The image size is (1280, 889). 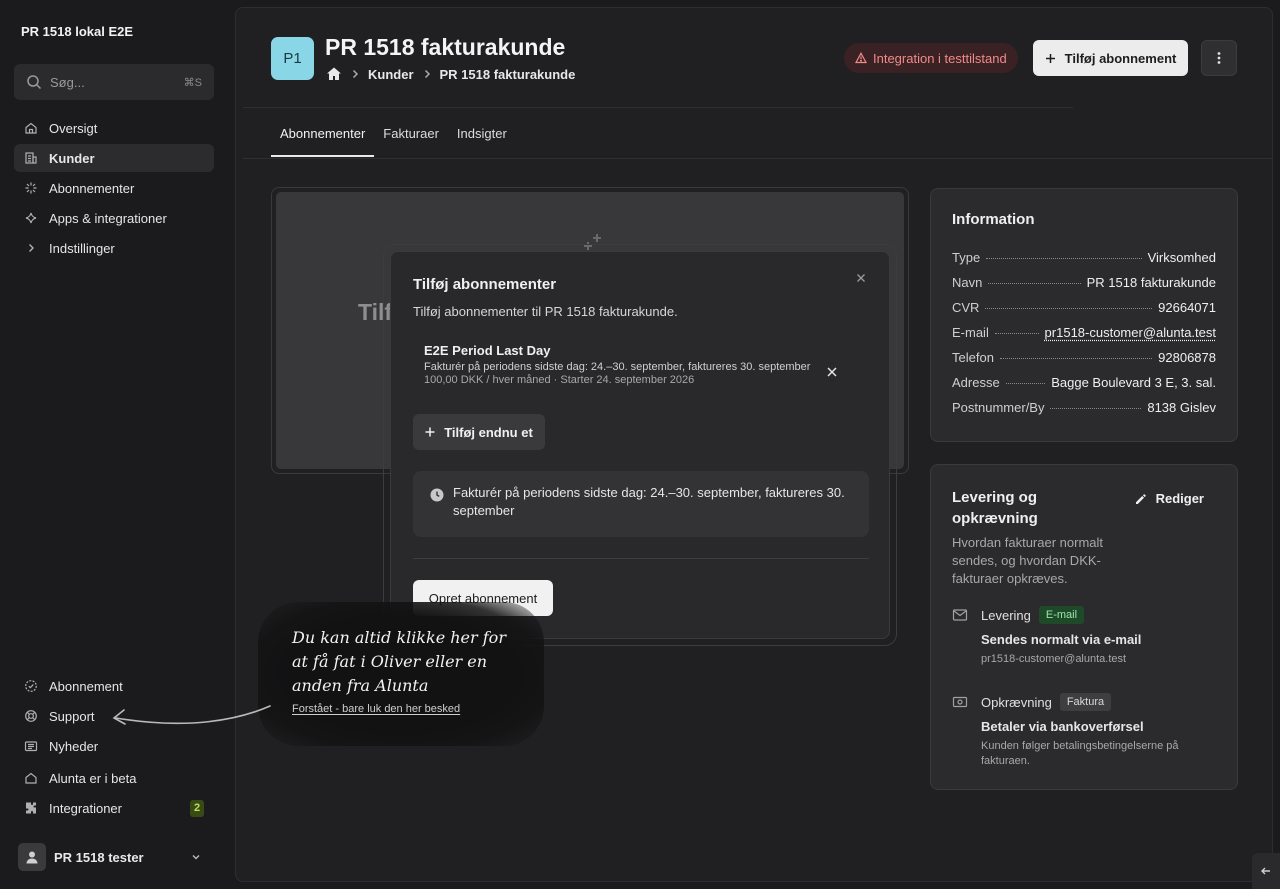 I want to click on test-mode-badge: Integration i testtilstand, so click(x=931, y=58).